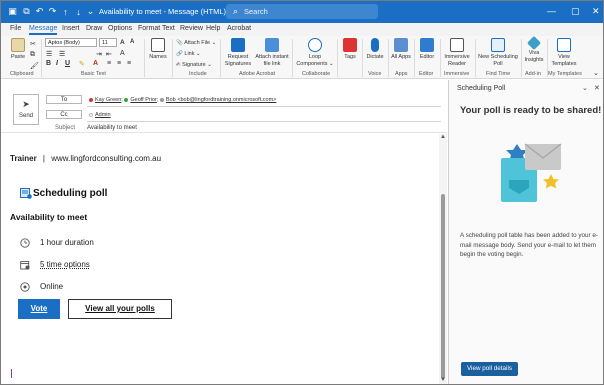 This screenshot has width=604, height=385. I want to click on grow-font-icon: A, so click(122, 42).